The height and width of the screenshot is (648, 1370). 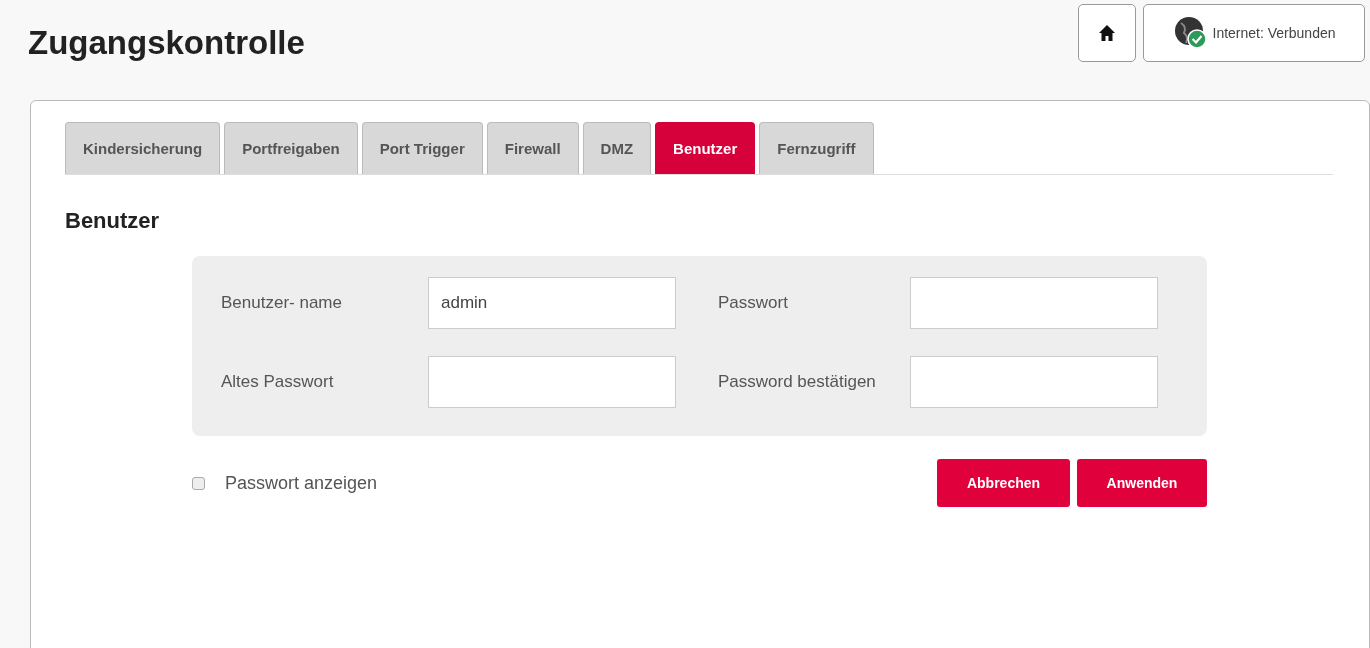 What do you see at coordinates (797, 382) in the screenshot?
I see `field-label: Password bestätigen` at bounding box center [797, 382].